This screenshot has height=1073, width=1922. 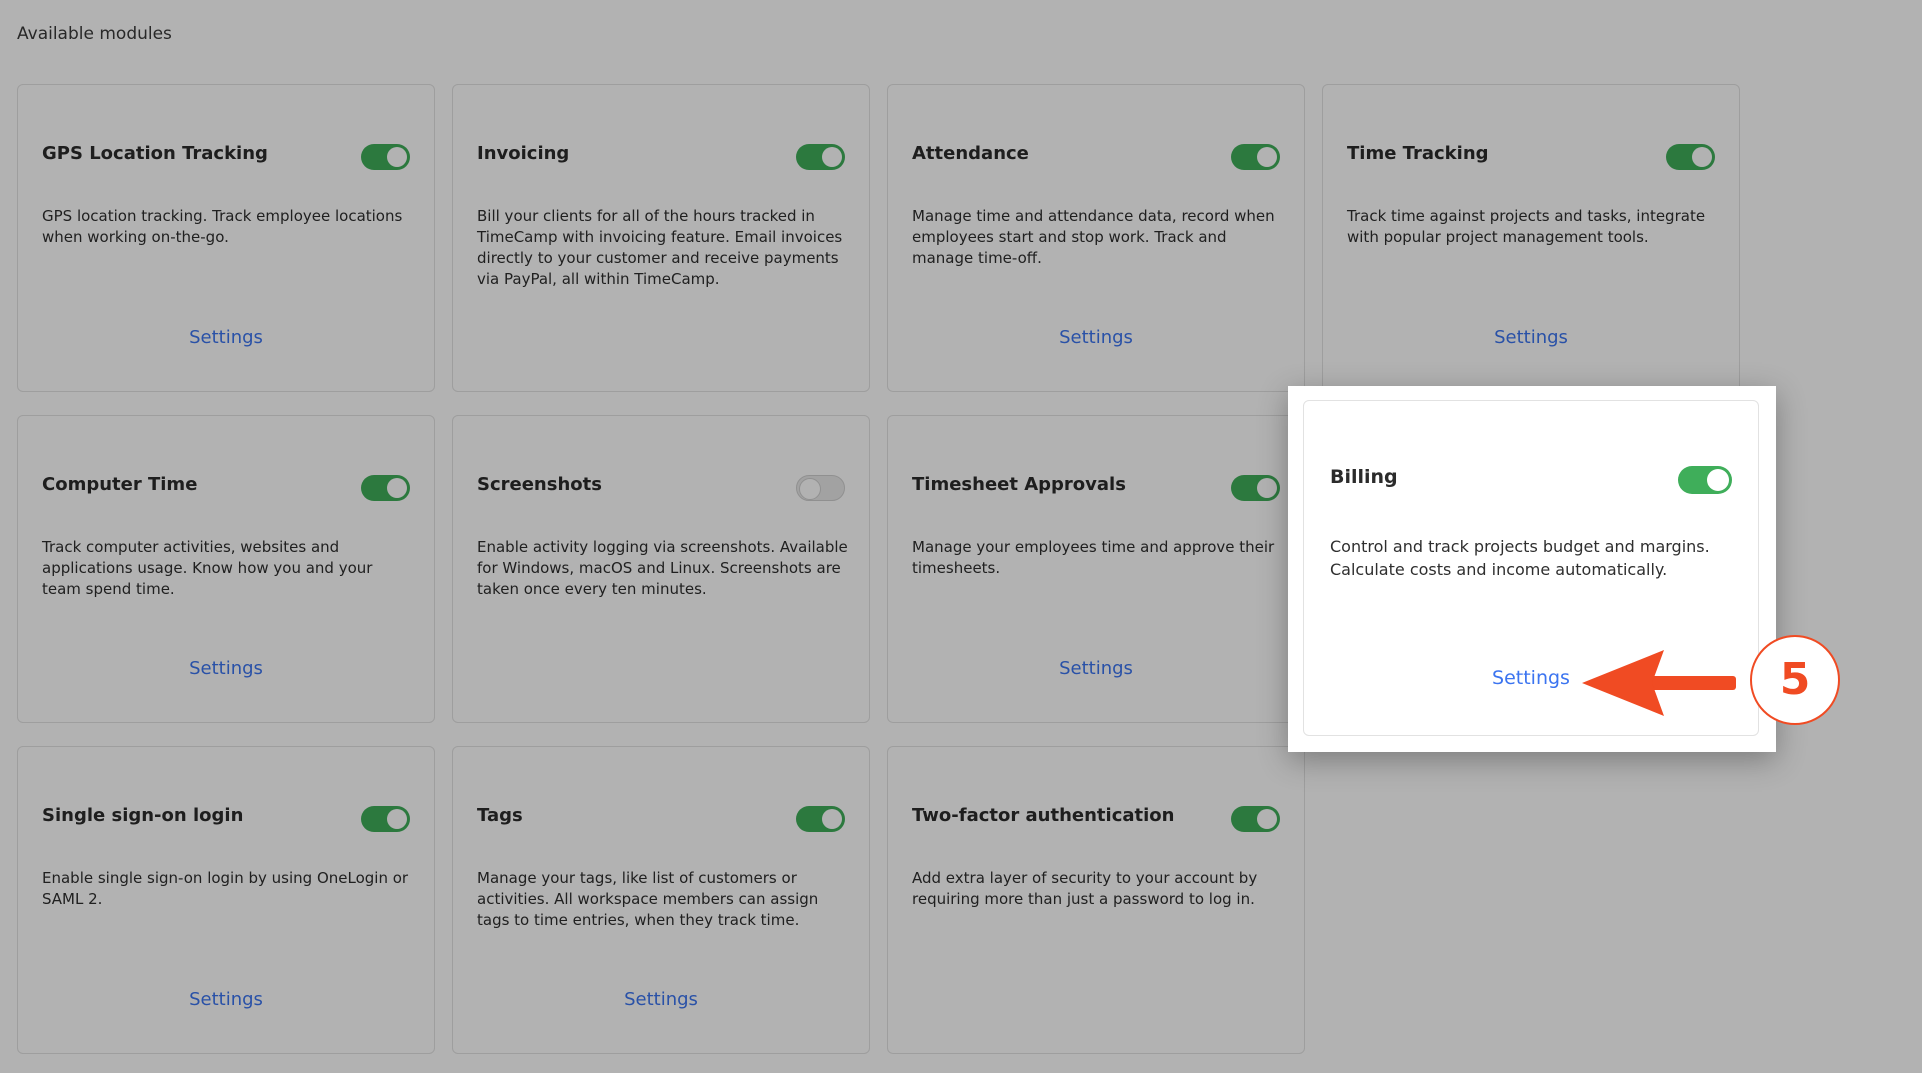 What do you see at coordinates (1364, 477) in the screenshot?
I see `module-title: Billing` at bounding box center [1364, 477].